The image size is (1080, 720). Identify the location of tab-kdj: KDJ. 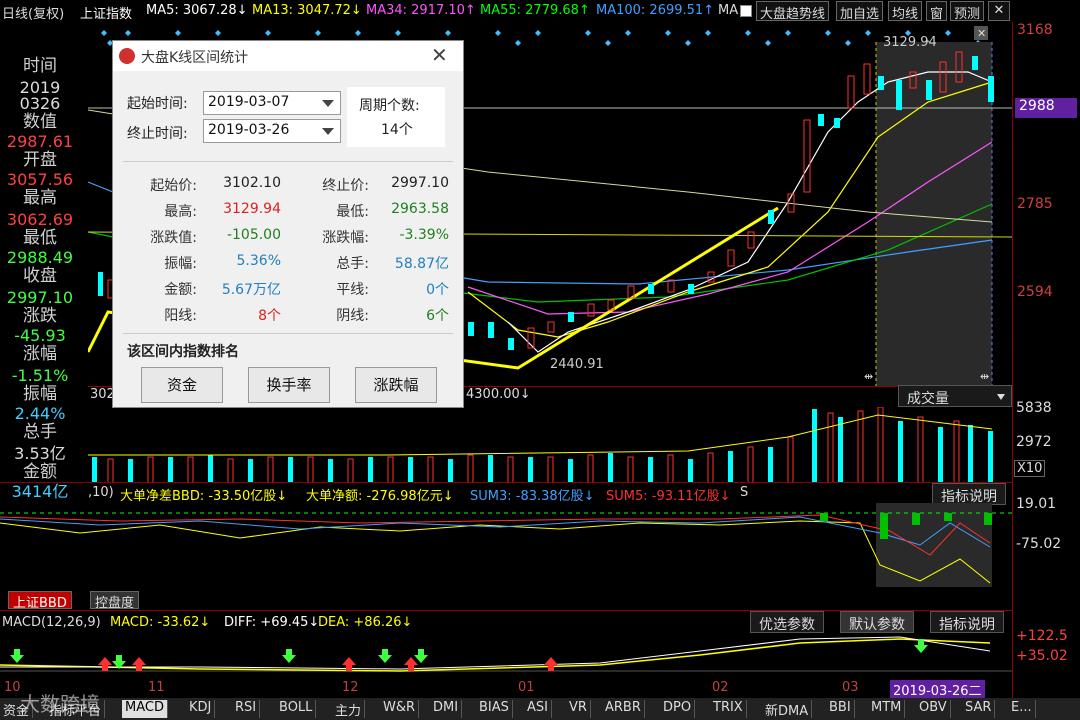
(201, 709).